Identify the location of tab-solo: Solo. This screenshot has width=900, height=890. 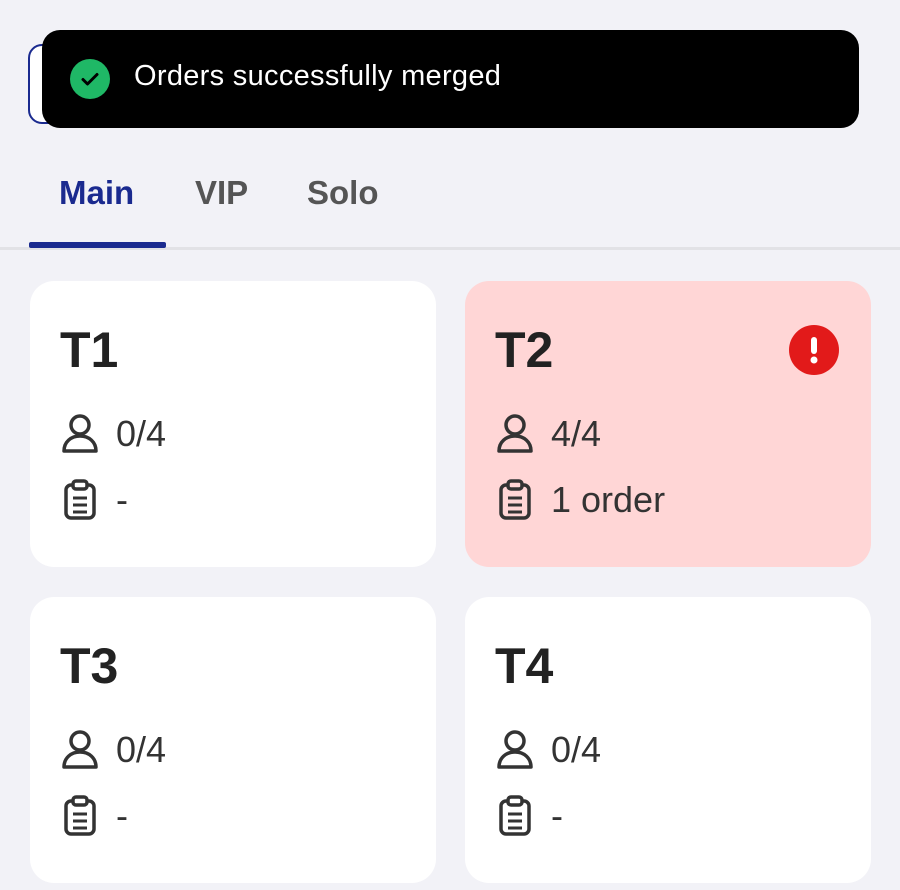
(343, 193).